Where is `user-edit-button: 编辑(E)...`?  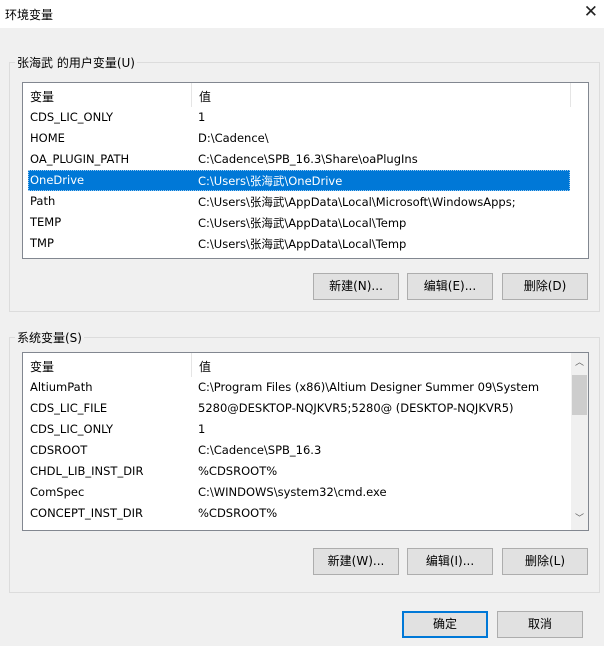 user-edit-button: 编辑(E)... is located at coordinates (450, 286).